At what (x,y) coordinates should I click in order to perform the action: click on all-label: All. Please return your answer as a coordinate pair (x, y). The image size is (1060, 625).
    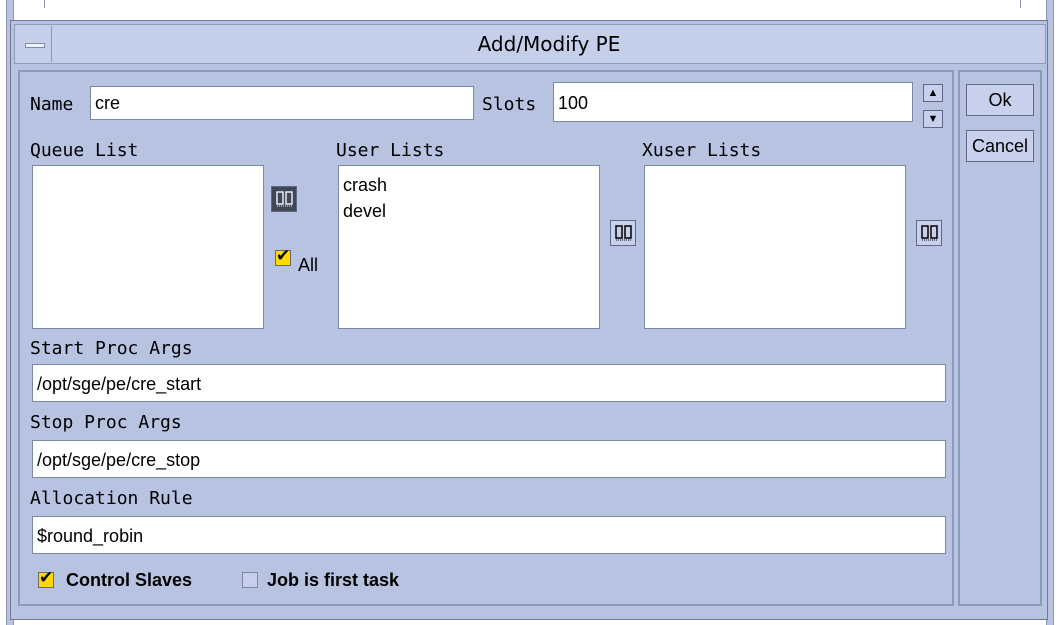
    Looking at the image, I should click on (308, 265).